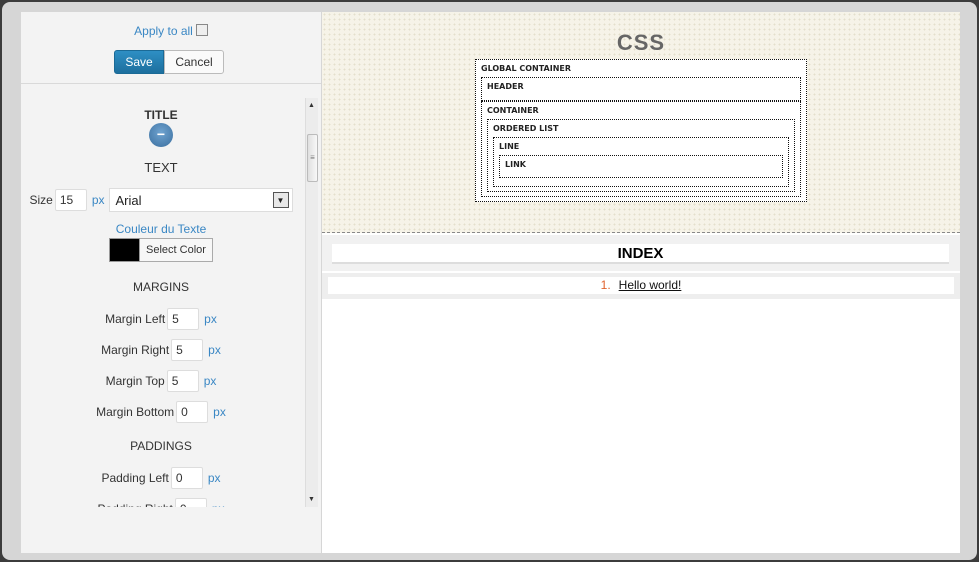  I want to click on font-select: Arial ▼, so click(200, 200).